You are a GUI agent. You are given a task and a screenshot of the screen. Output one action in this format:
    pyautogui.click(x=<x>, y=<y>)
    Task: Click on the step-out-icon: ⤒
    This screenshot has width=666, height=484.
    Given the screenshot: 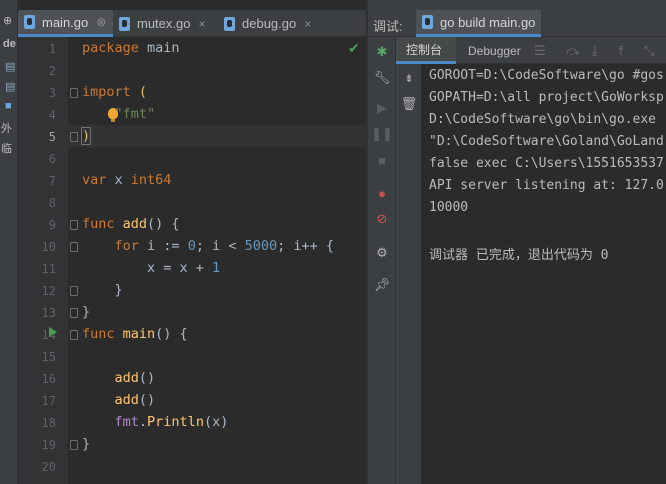 What is the action you would take?
    pyautogui.click(x=621, y=51)
    